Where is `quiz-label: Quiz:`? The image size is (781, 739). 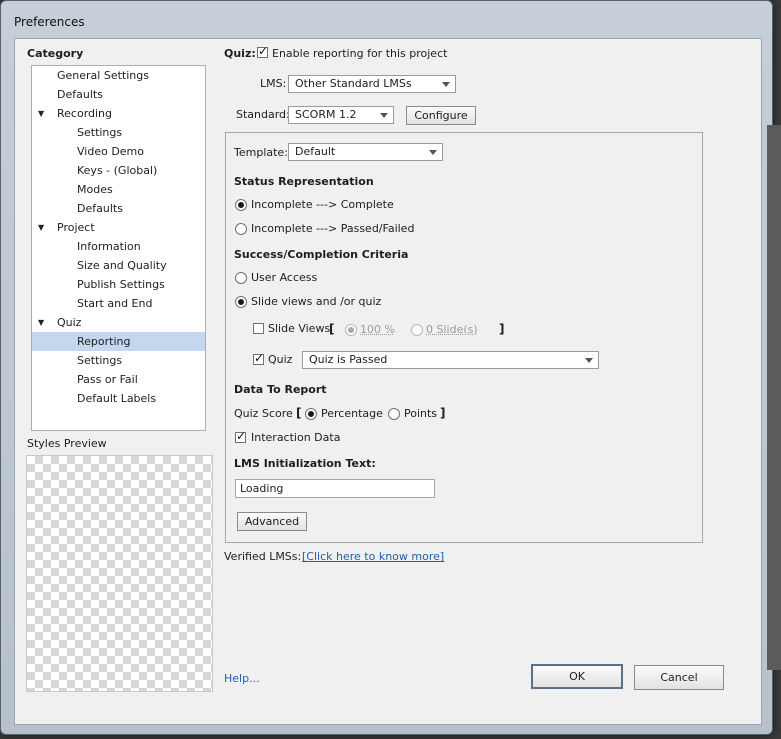
quiz-label: Quiz: is located at coordinates (240, 53).